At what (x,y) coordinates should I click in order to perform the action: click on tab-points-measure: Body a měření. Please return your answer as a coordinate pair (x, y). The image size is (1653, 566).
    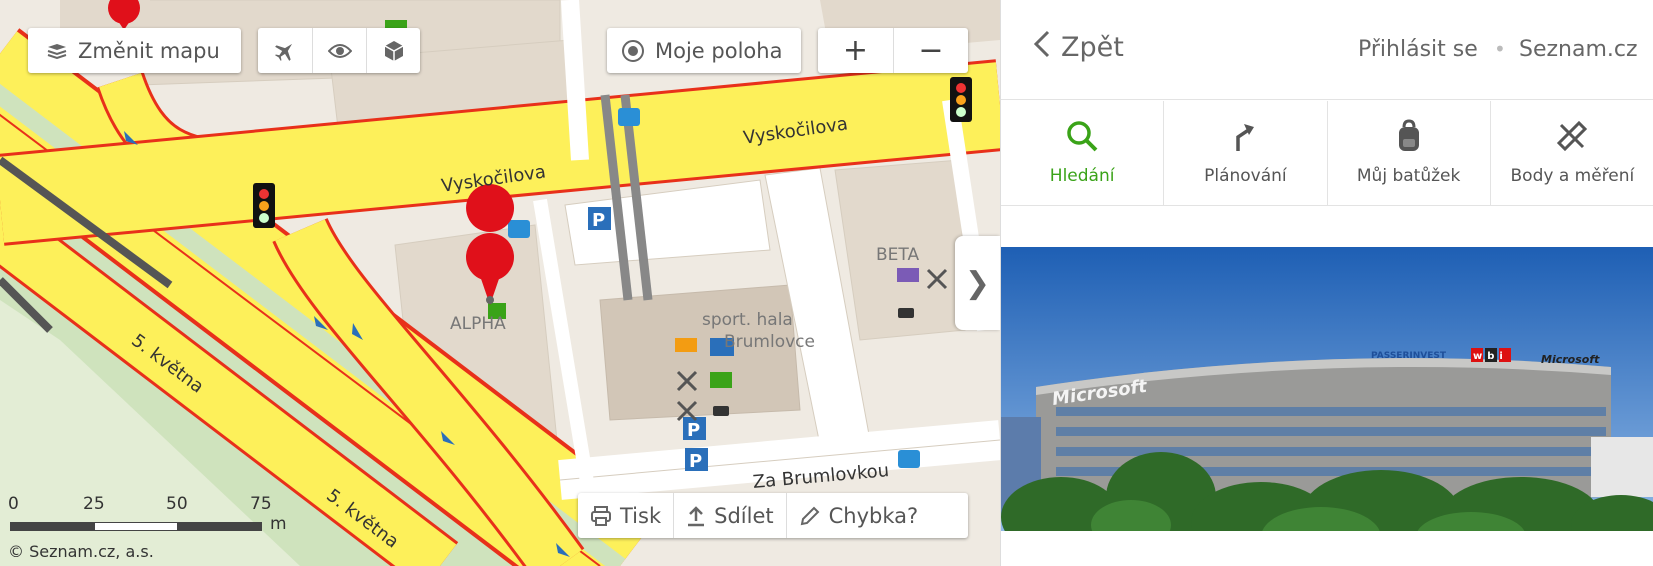
    Looking at the image, I should click on (1572, 153).